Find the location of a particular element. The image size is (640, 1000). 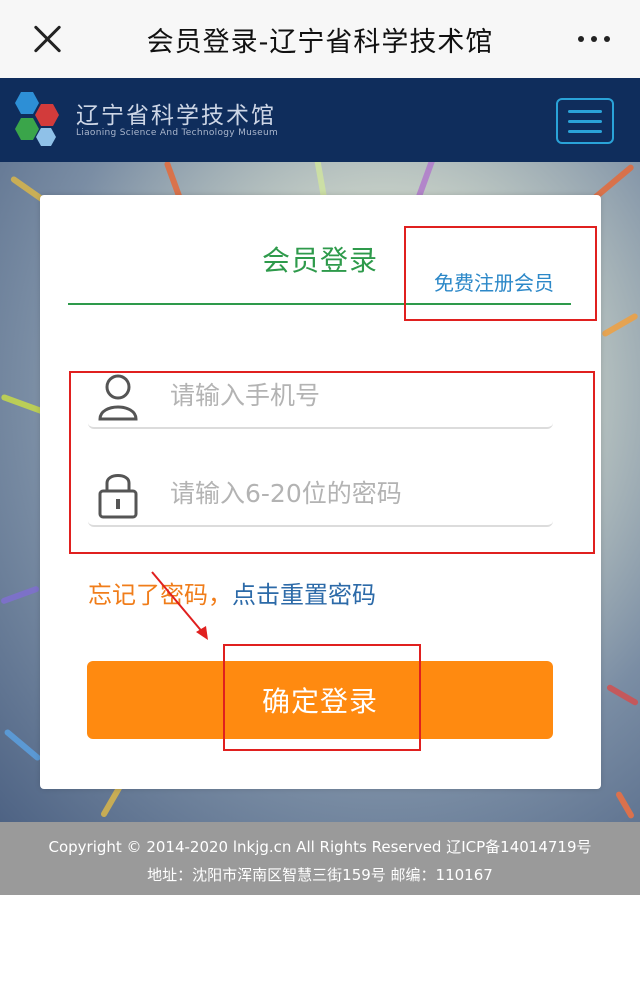

page-title: 会员登录-辽宁省科学技术馆 is located at coordinates (320, 42).